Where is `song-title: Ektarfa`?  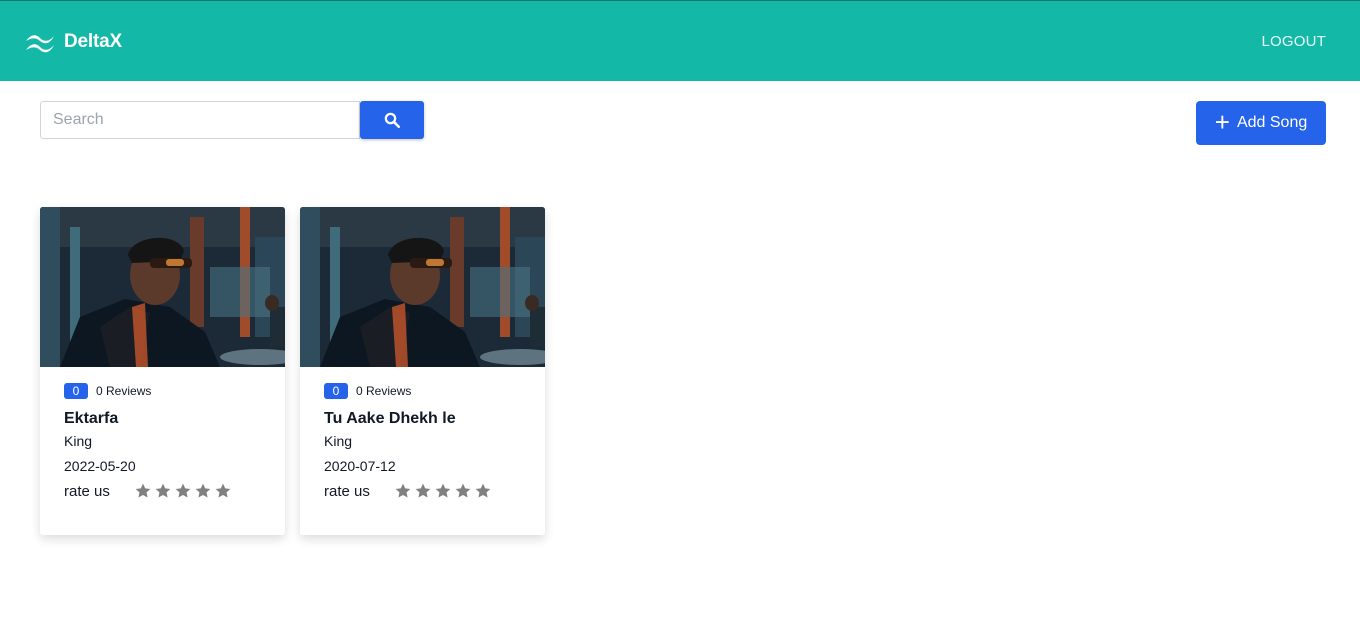
song-title: Ektarfa is located at coordinates (91, 418).